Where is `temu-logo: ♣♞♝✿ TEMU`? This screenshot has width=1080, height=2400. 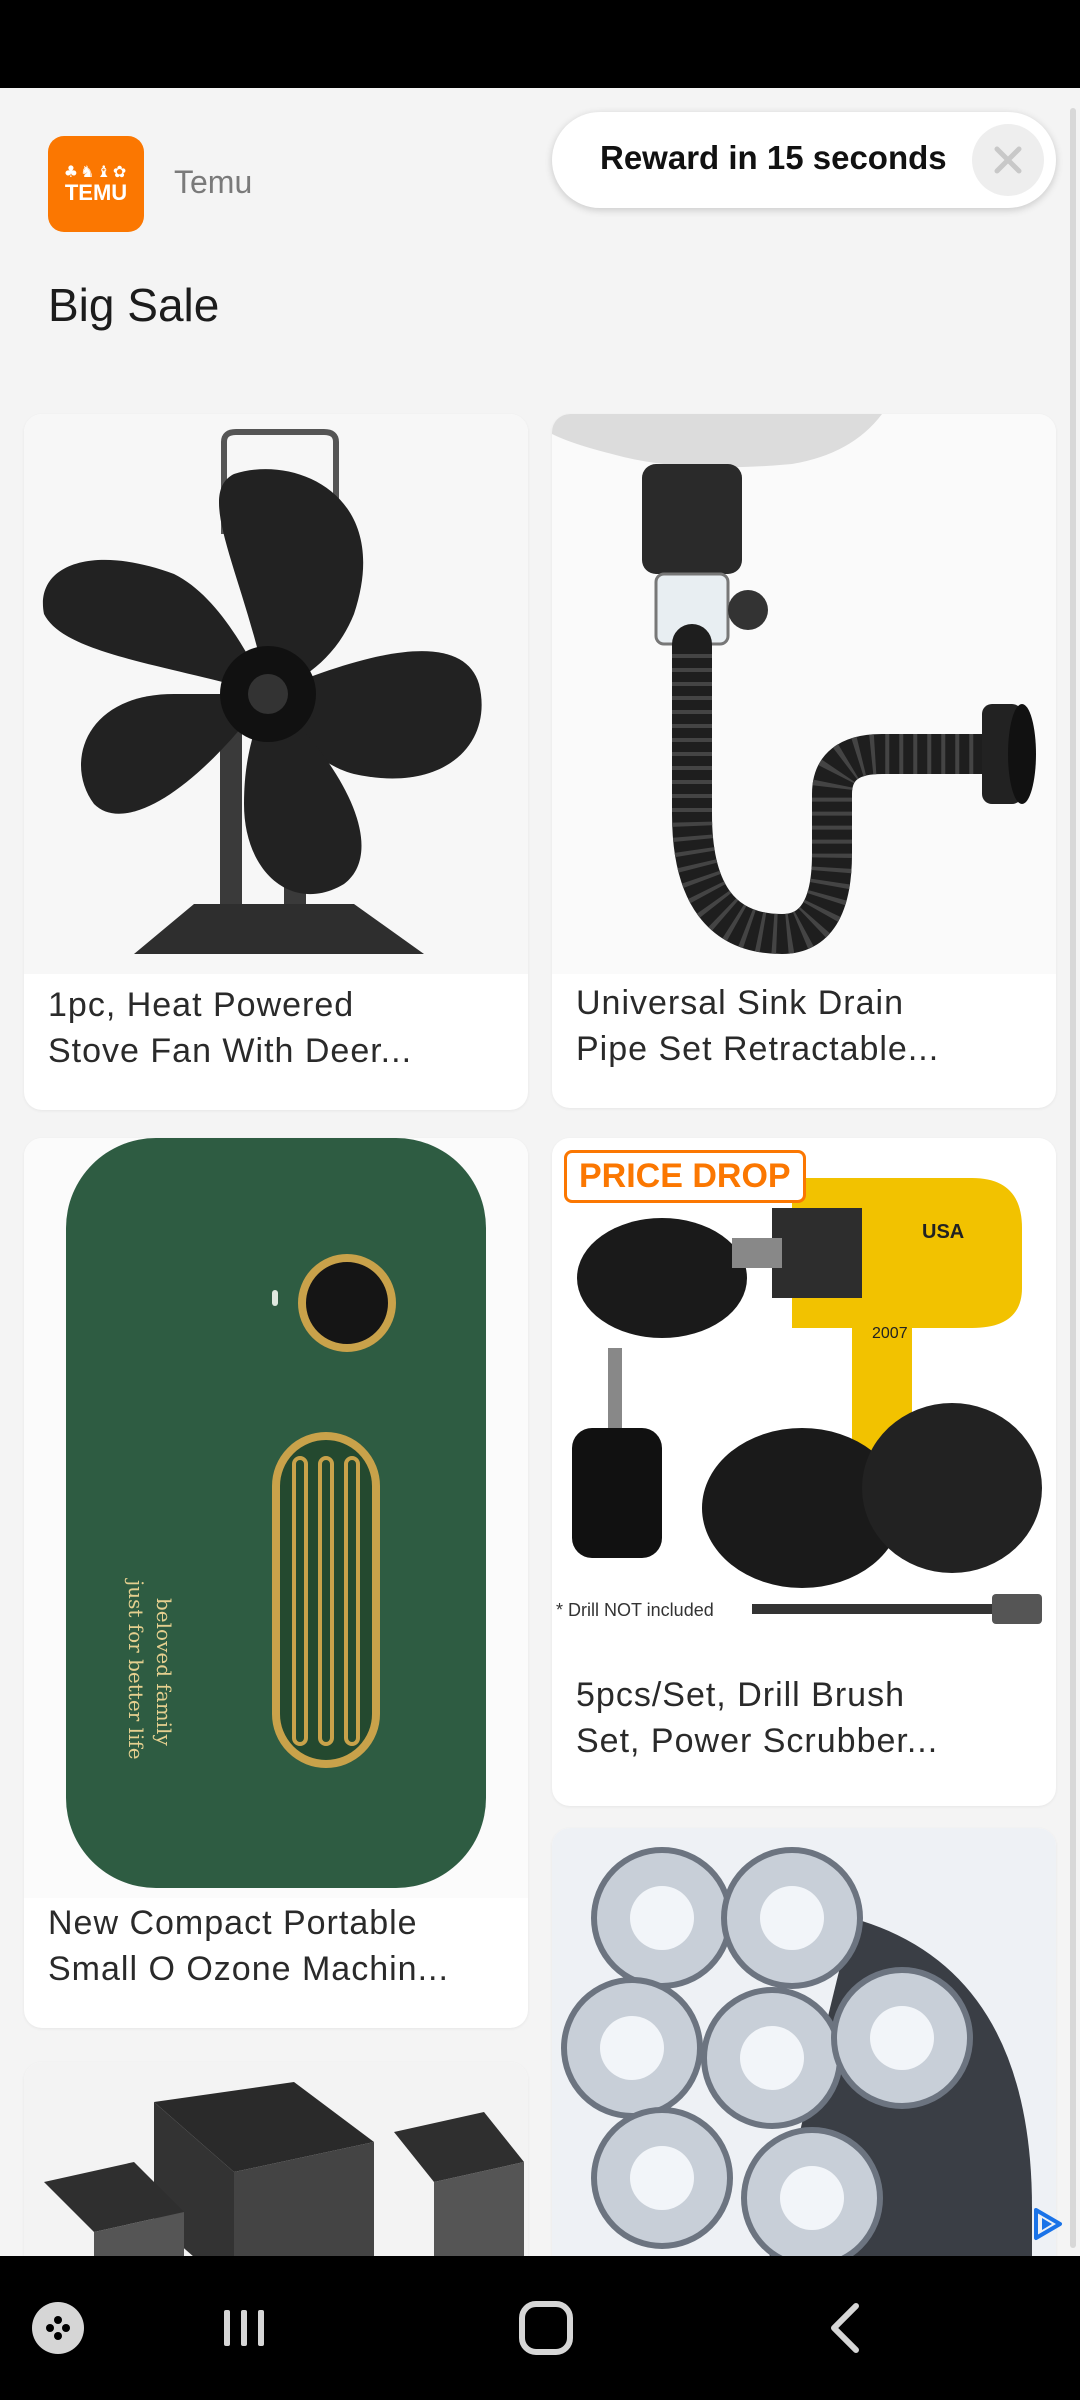
temu-logo: ♣♞♝✿ TEMU is located at coordinates (96, 184).